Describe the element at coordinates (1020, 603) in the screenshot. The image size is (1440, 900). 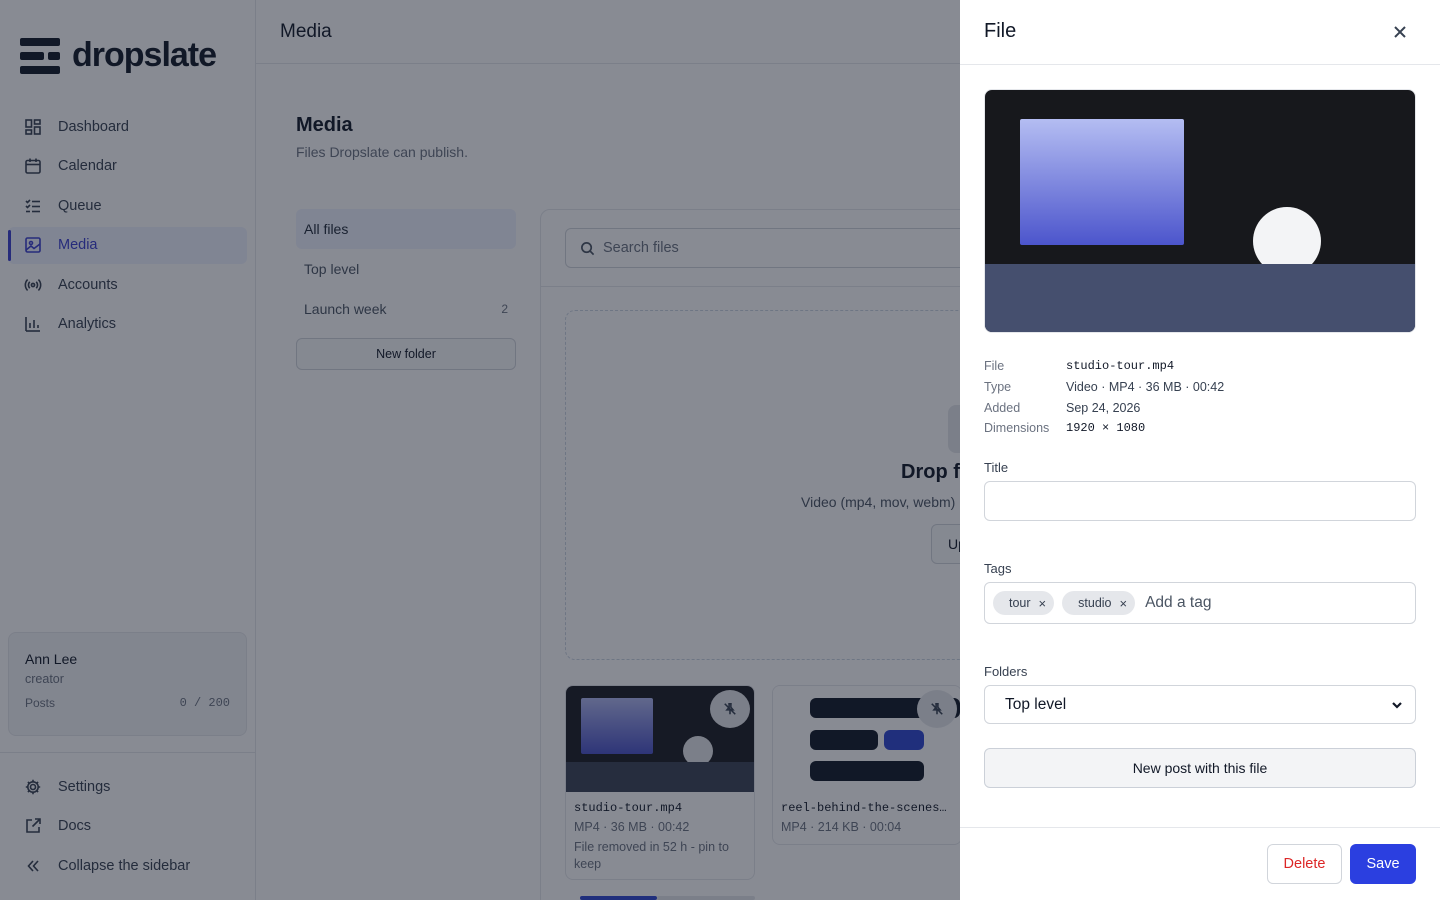
I see `tag-label: tour` at that location.